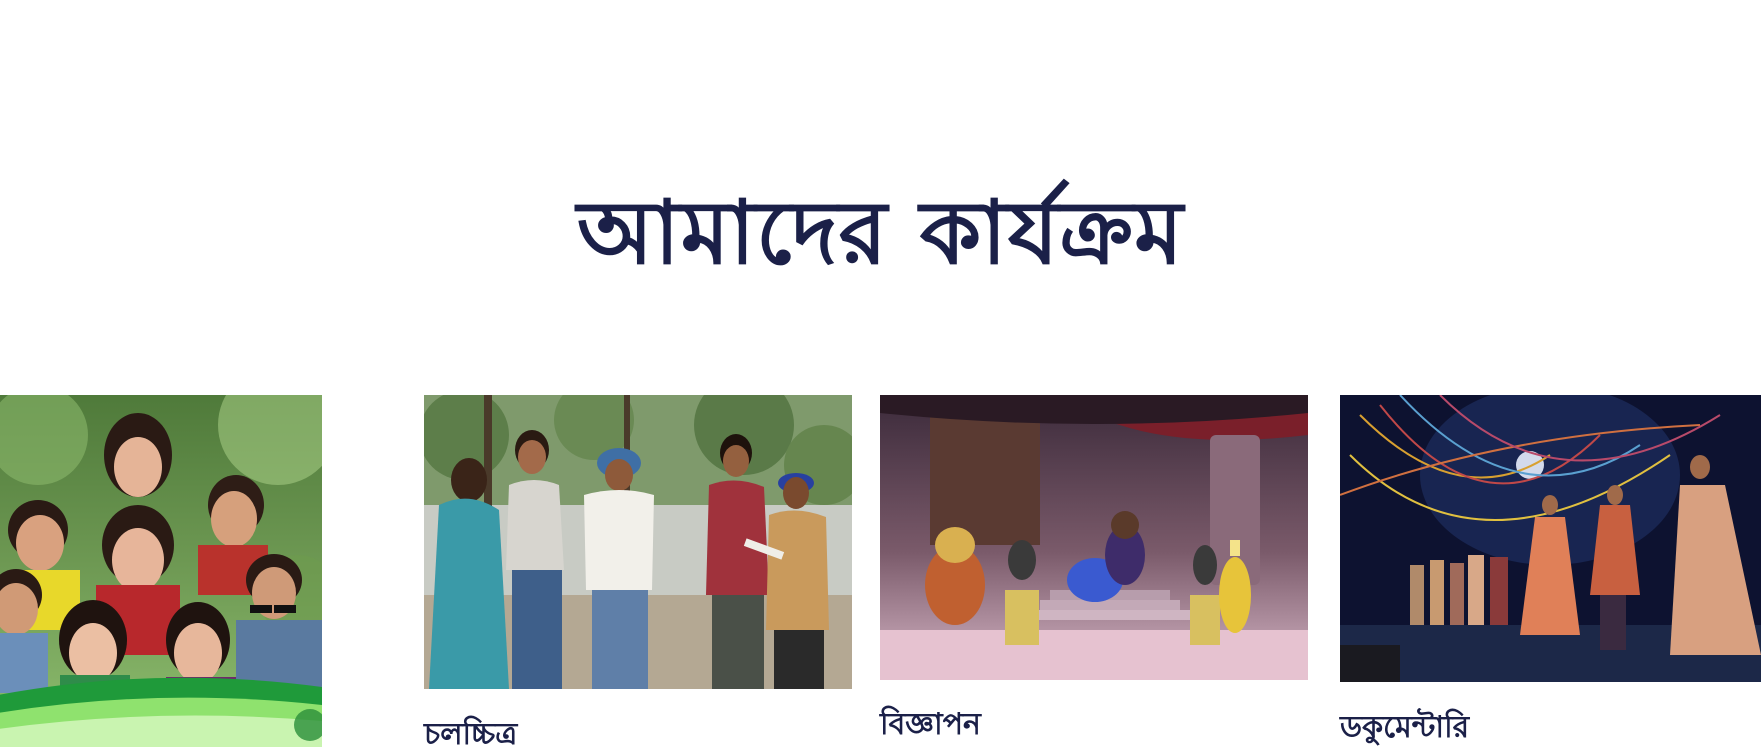 This screenshot has width=1761, height=747. I want to click on theatre-performance-image, so click(1550, 538).